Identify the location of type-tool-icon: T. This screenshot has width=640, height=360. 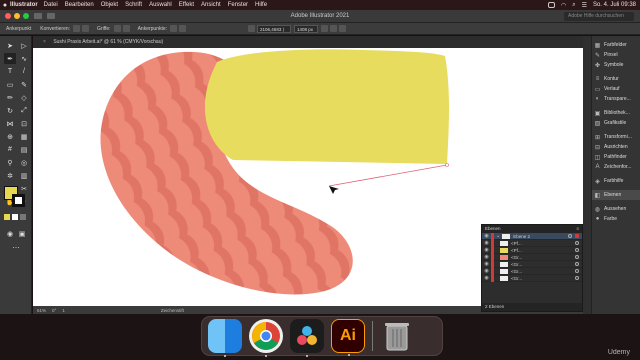
(10, 71).